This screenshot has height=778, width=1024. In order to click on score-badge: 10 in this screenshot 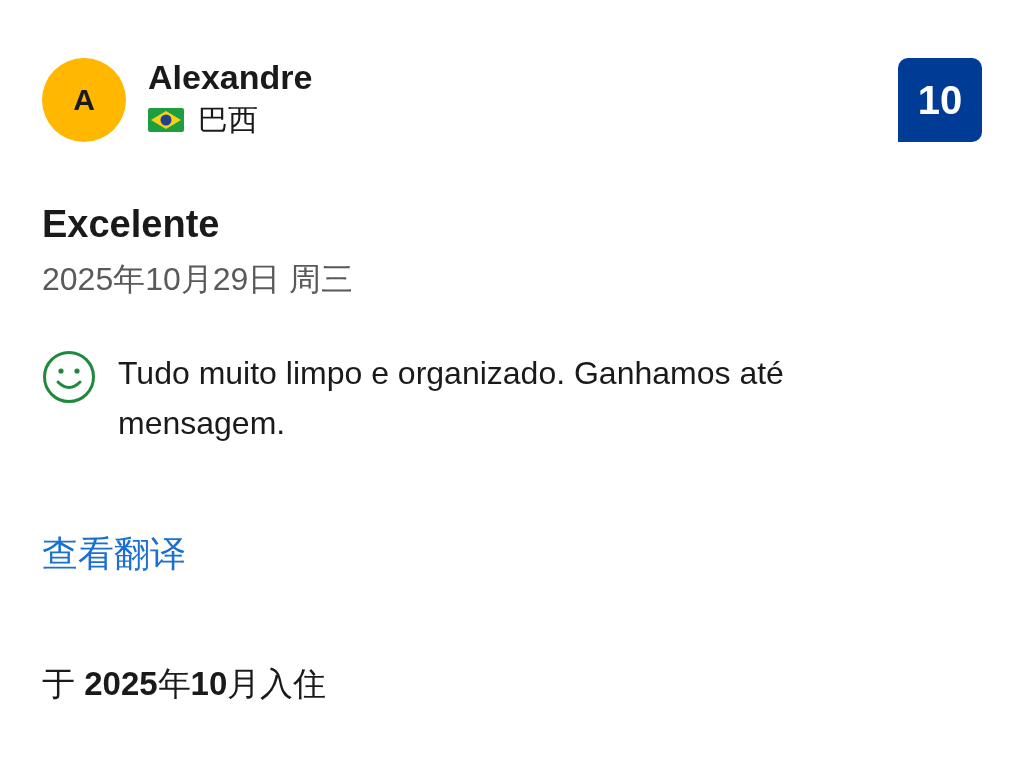, I will do `click(940, 100)`.